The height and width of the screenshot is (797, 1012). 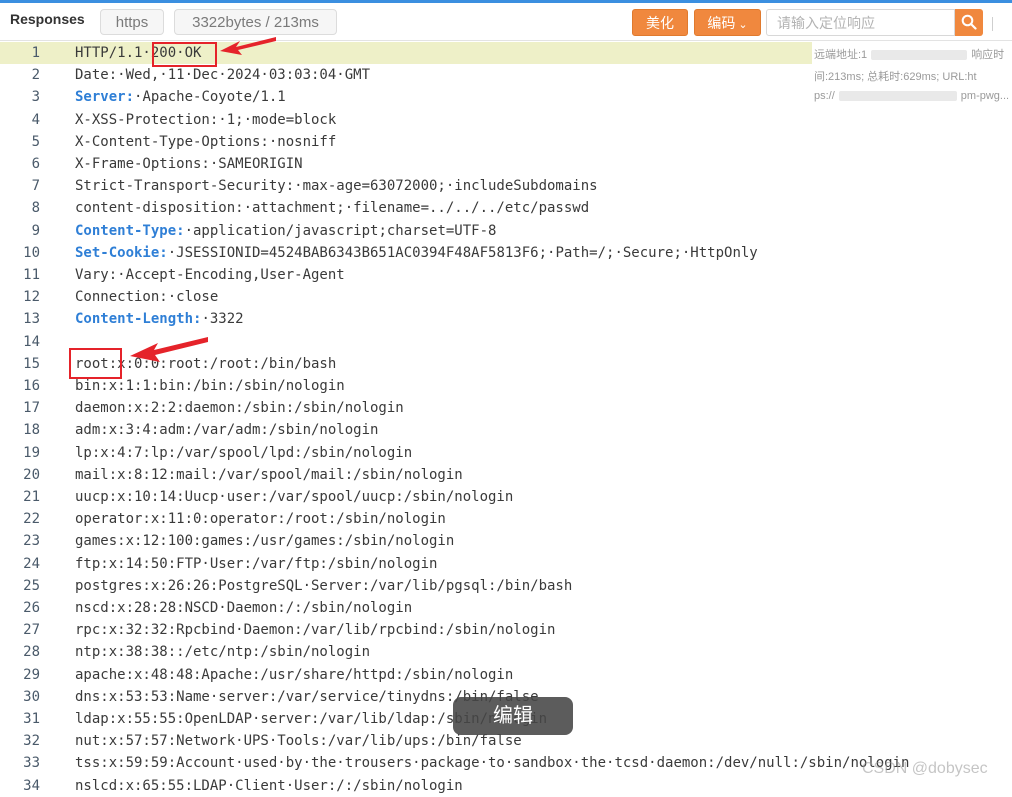 What do you see at coordinates (31, 674) in the screenshot?
I see `line-number: 29` at bounding box center [31, 674].